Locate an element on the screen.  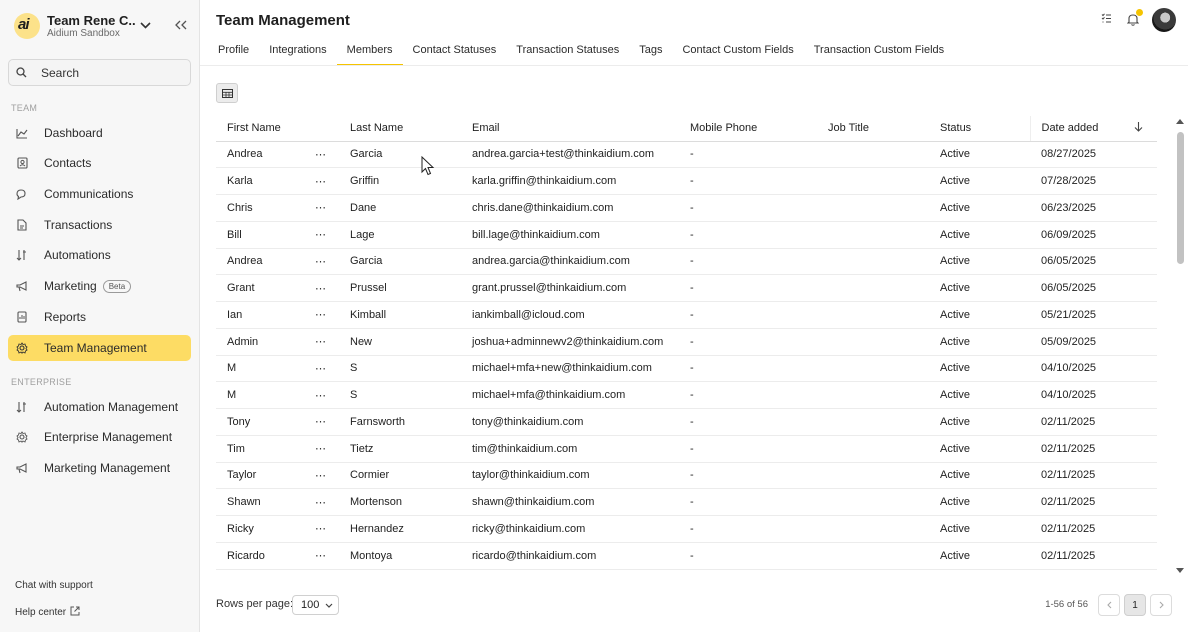
sidebar-item-marketing: Marketing Beta is located at coordinates (99, 286).